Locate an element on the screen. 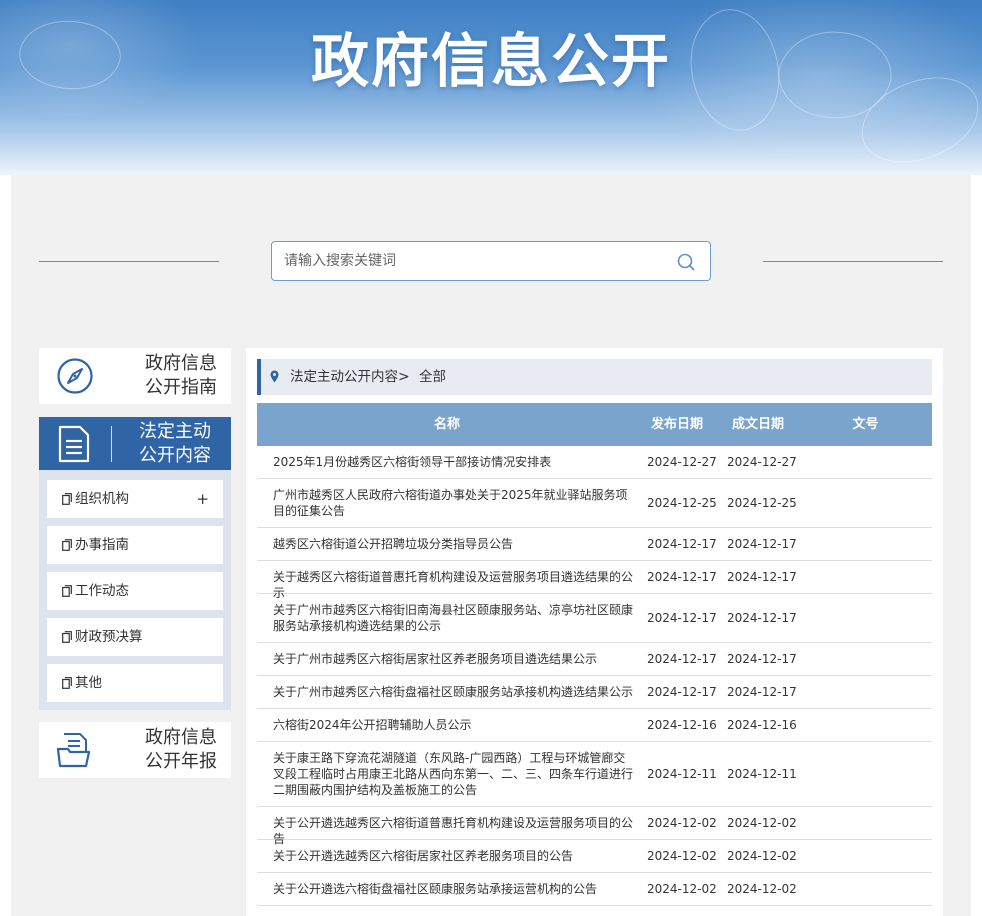  expand-icon: + is located at coordinates (202, 499).